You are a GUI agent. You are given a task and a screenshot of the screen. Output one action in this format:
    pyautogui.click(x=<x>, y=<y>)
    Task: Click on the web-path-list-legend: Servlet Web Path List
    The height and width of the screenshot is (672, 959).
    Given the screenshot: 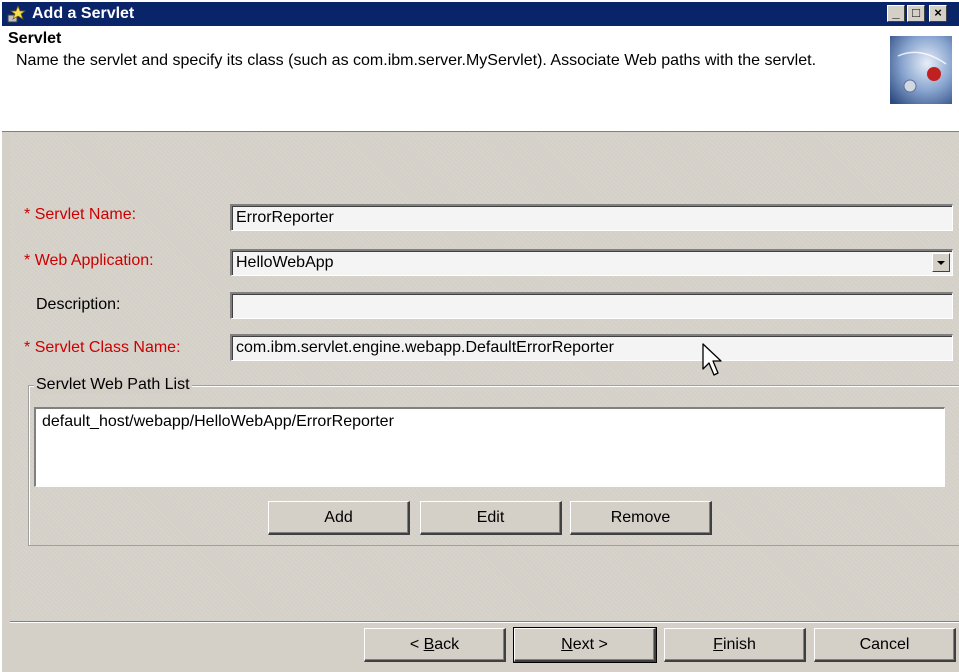 What is the action you would take?
    pyautogui.click(x=113, y=385)
    